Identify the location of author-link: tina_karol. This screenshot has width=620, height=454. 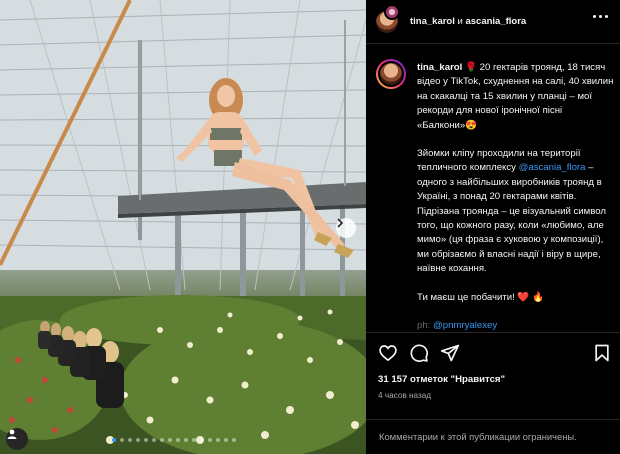
(432, 21).